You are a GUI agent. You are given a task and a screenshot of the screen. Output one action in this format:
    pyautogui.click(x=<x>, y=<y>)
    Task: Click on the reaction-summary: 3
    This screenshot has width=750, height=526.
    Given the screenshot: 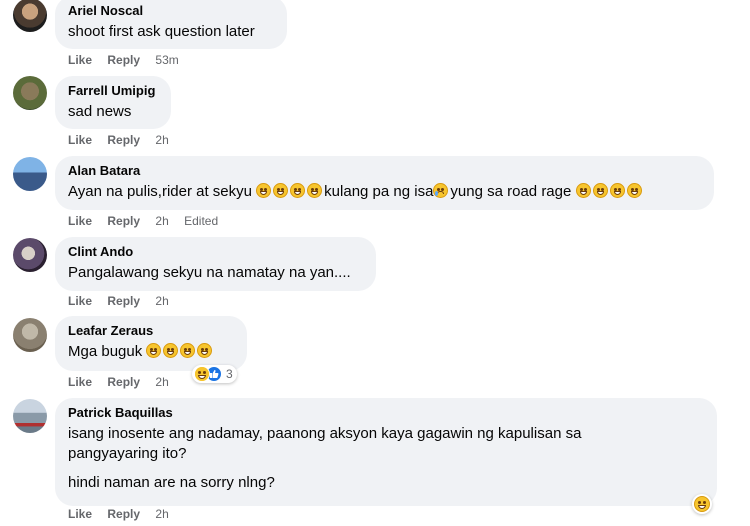 What is the action you would take?
    pyautogui.click(x=214, y=374)
    